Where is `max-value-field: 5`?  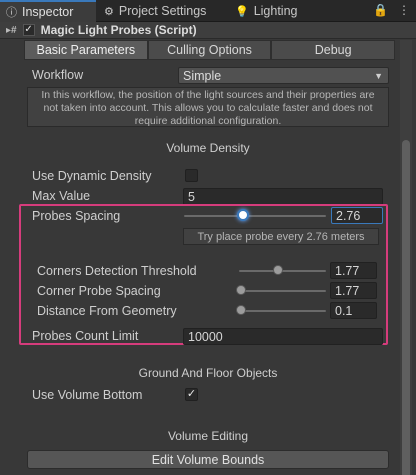
max-value-field: 5 is located at coordinates (283, 196).